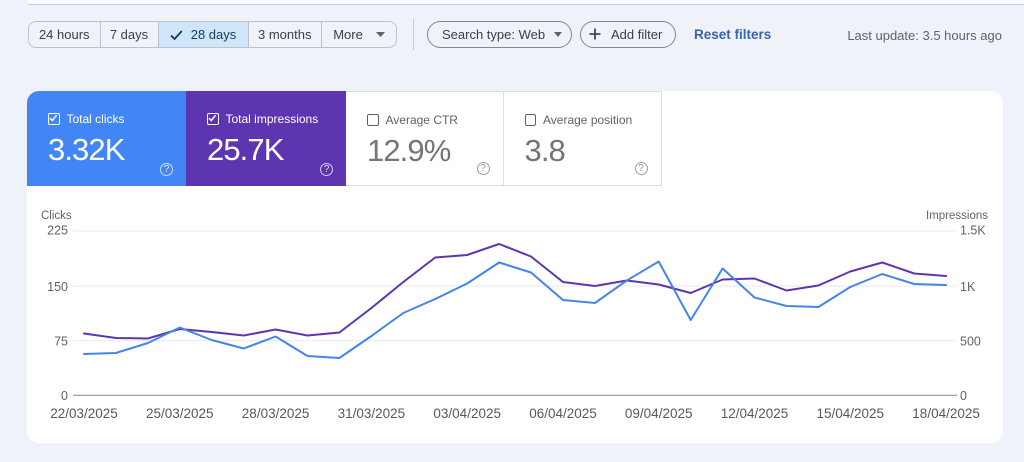 The width and height of the screenshot is (1024, 462). What do you see at coordinates (57, 231) in the screenshot?
I see `svg-text: 225` at bounding box center [57, 231].